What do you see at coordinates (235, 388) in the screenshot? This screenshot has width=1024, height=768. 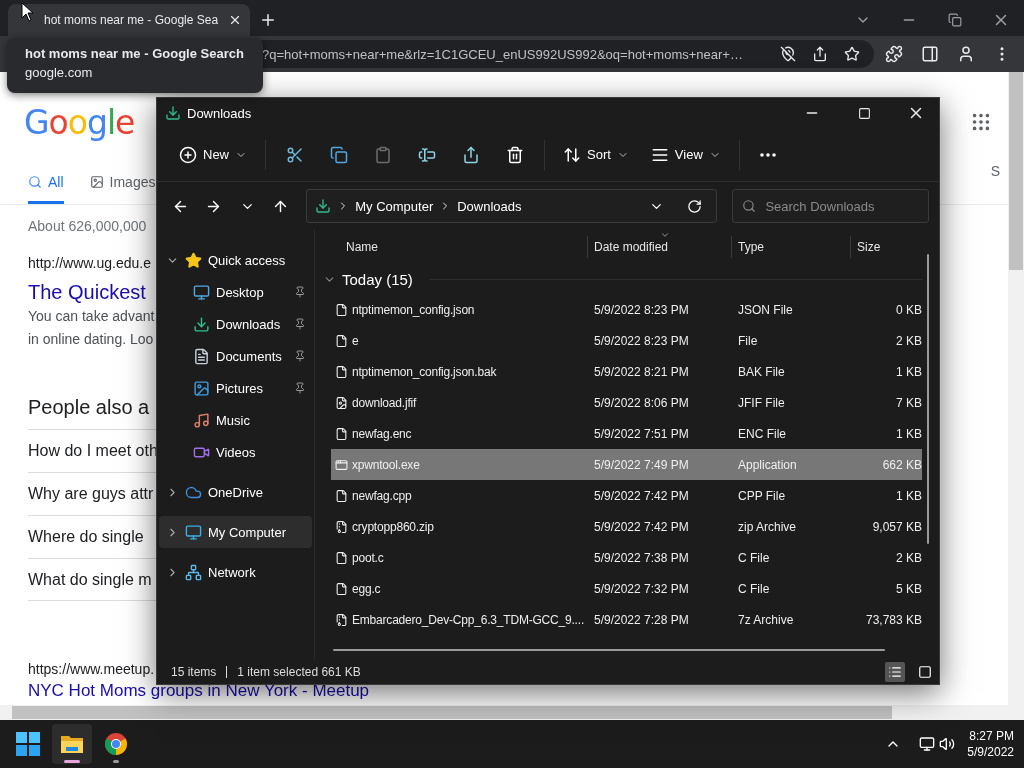 I see `nav-item: Pictures` at bounding box center [235, 388].